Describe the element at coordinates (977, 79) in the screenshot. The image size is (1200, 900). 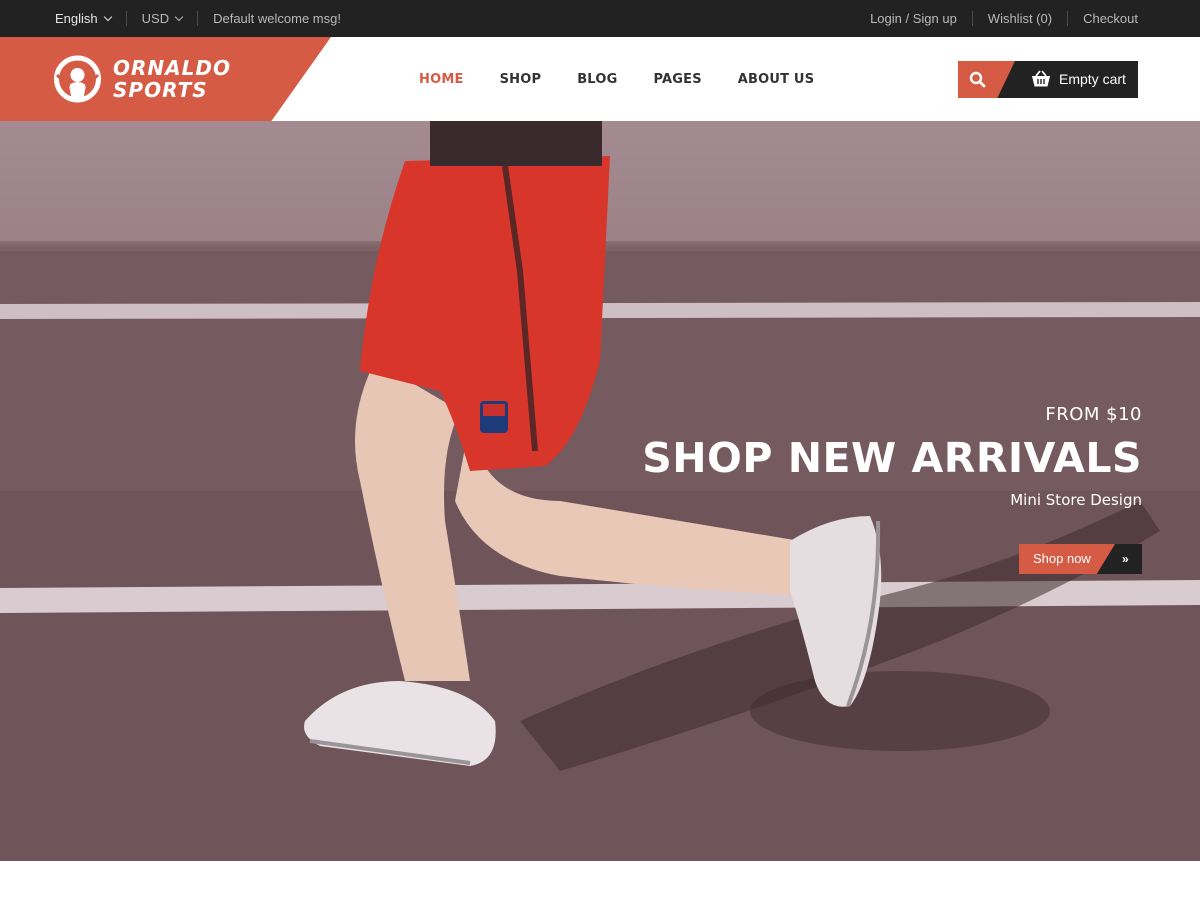
I see `search-icon` at that location.